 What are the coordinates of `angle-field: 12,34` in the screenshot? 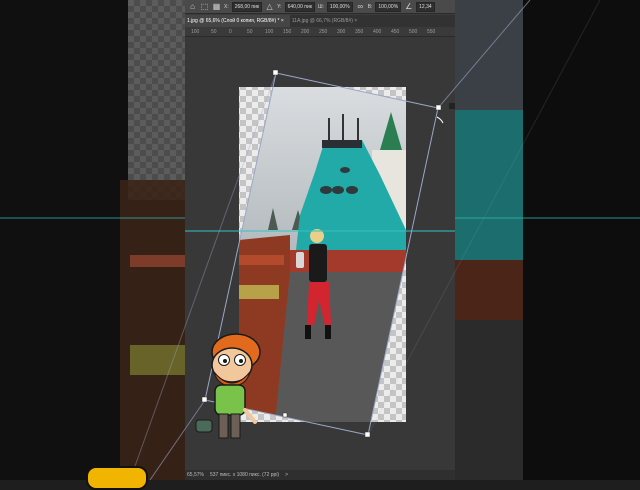 It's located at (425, 6).